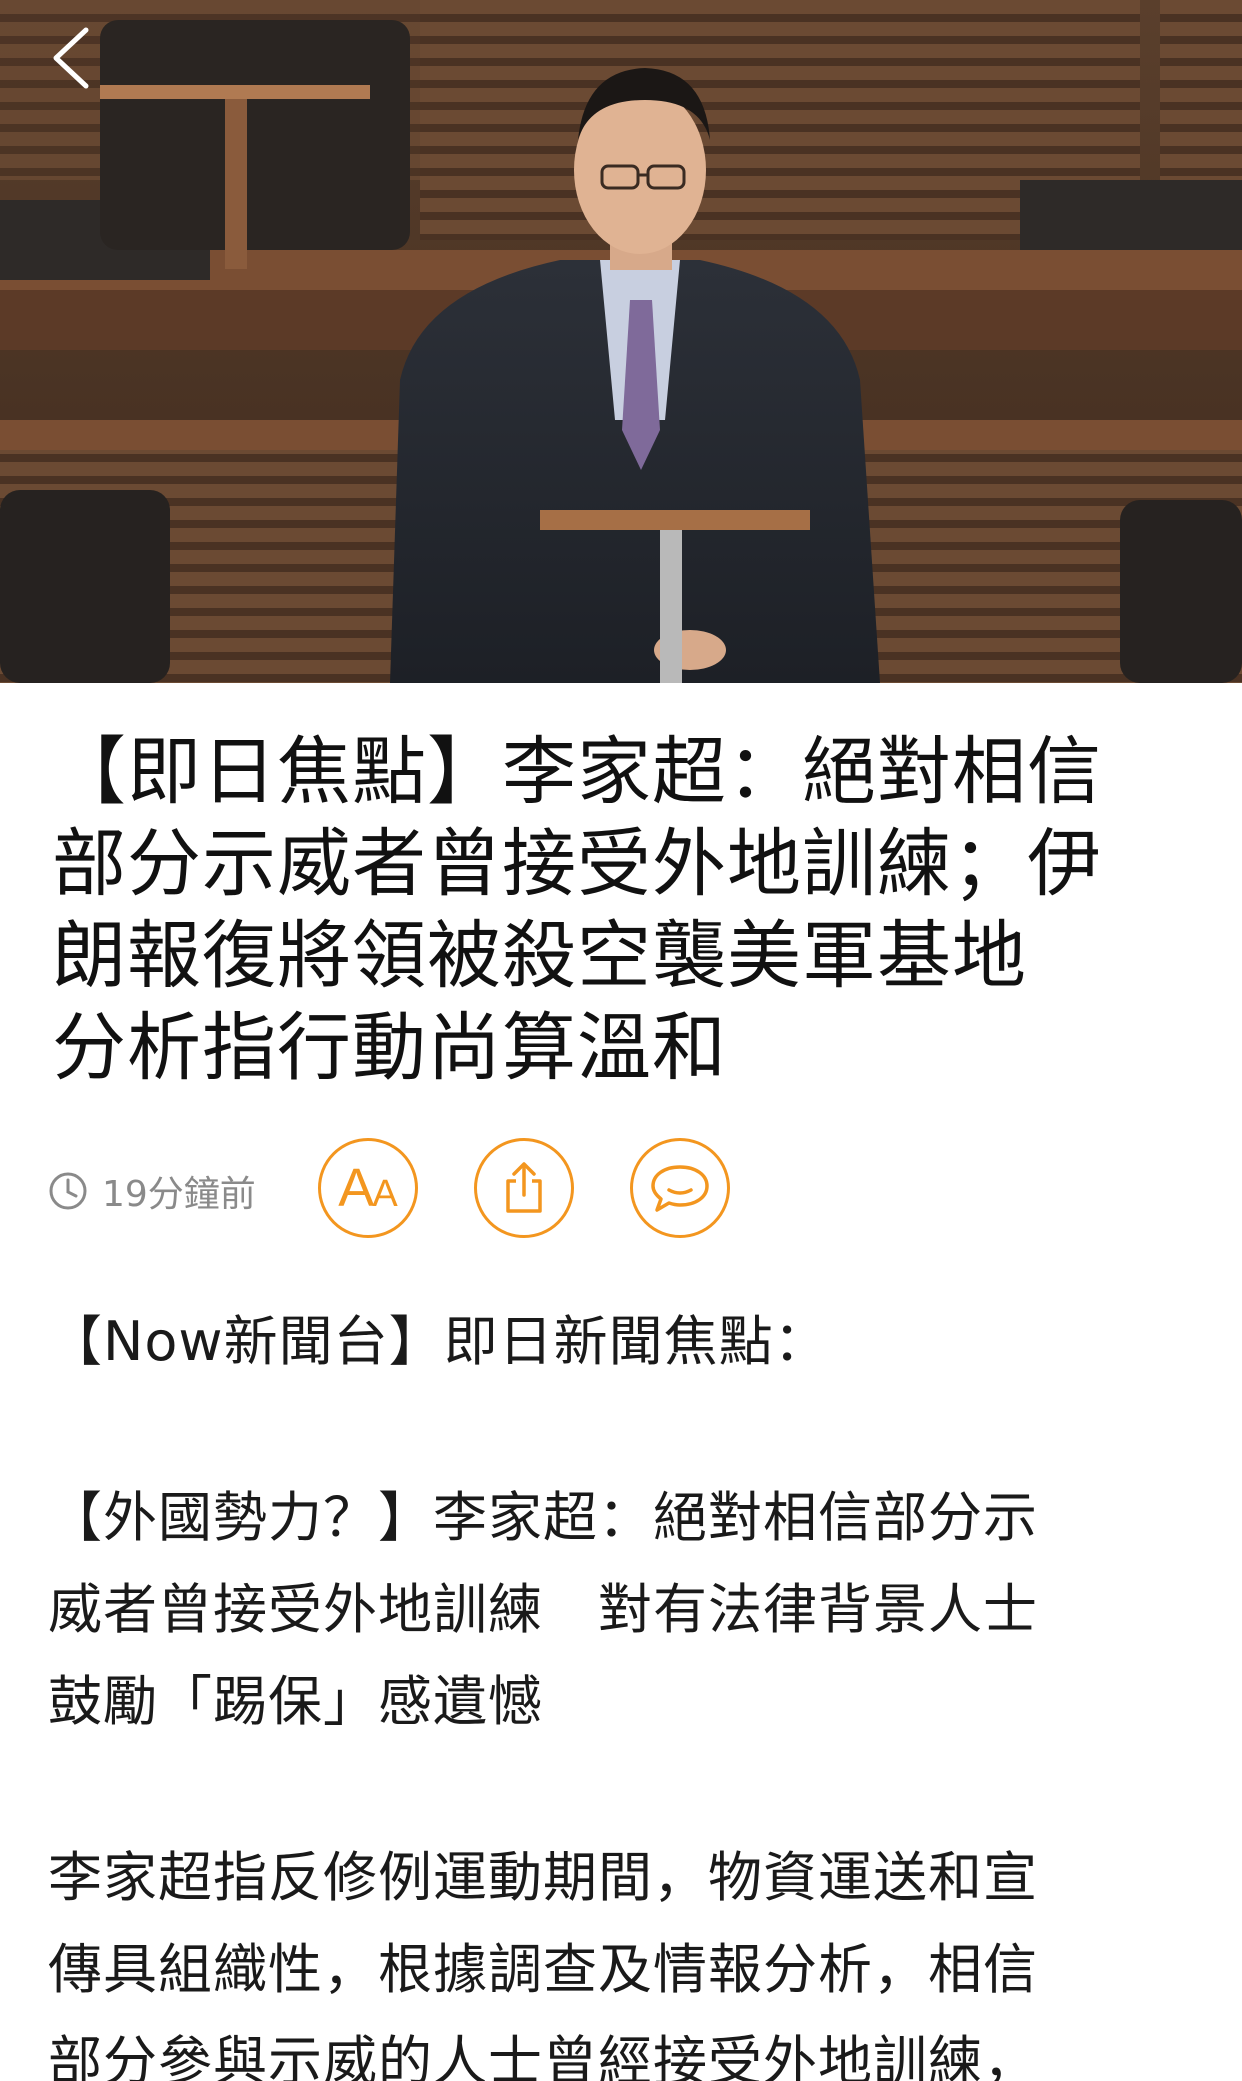 The image size is (1242, 2081). I want to click on intro-paragraph: 【Now新聞台】即日新聞焦點：, so click(628, 1342).